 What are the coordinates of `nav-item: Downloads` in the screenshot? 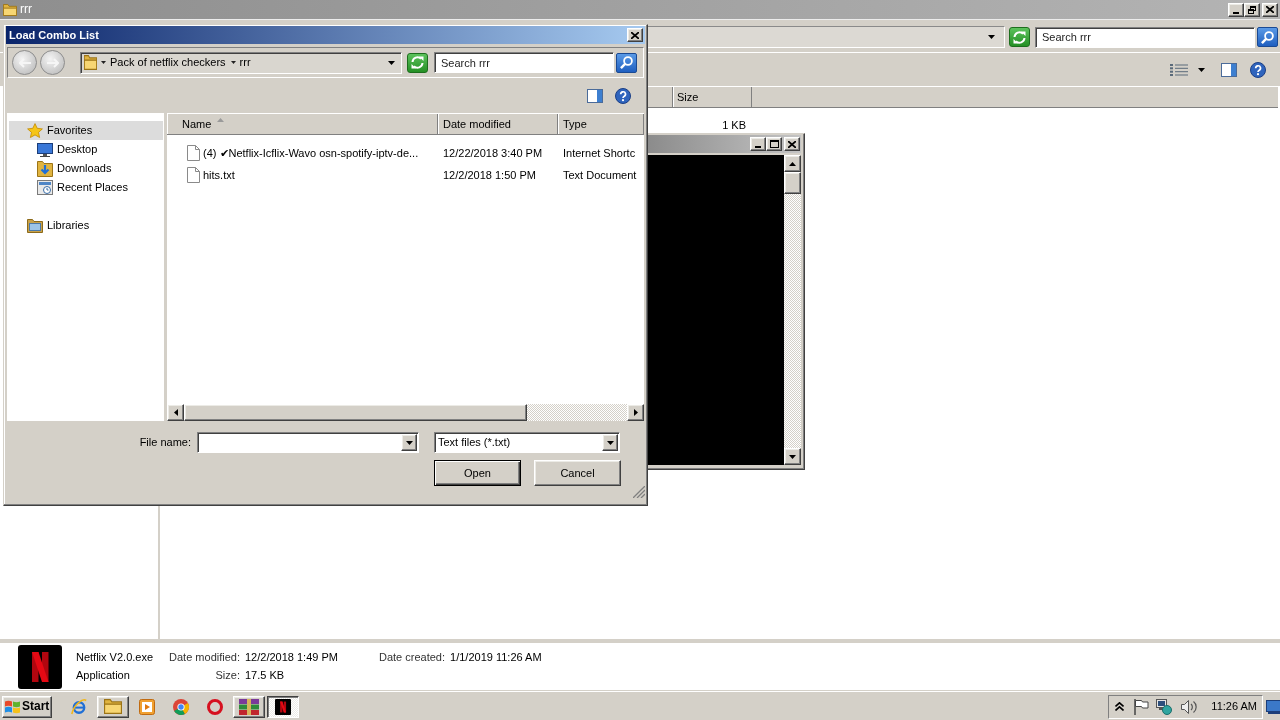 It's located at (86, 168).